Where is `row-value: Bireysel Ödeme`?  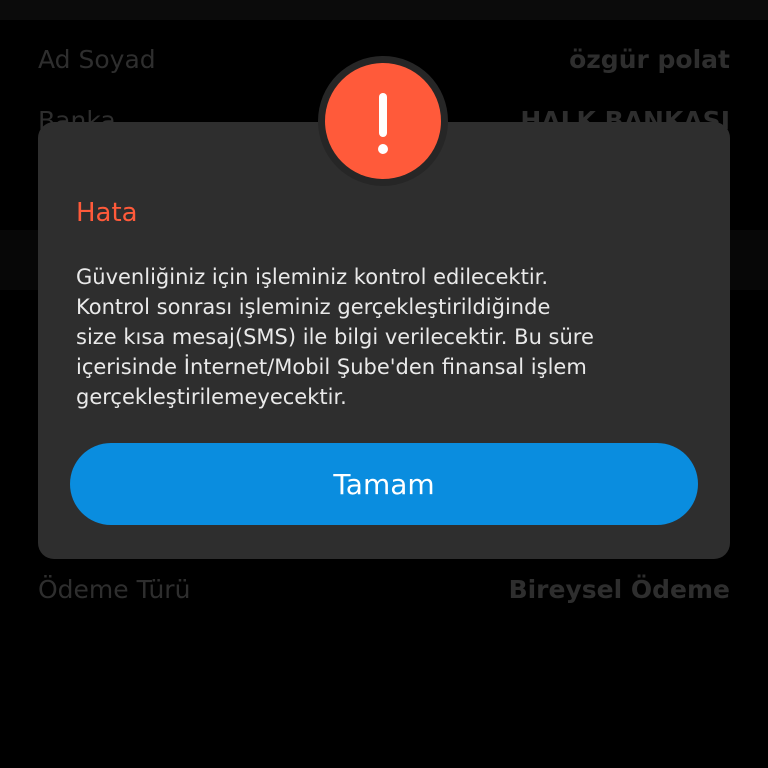
row-value: Bireysel Ödeme is located at coordinates (619, 589).